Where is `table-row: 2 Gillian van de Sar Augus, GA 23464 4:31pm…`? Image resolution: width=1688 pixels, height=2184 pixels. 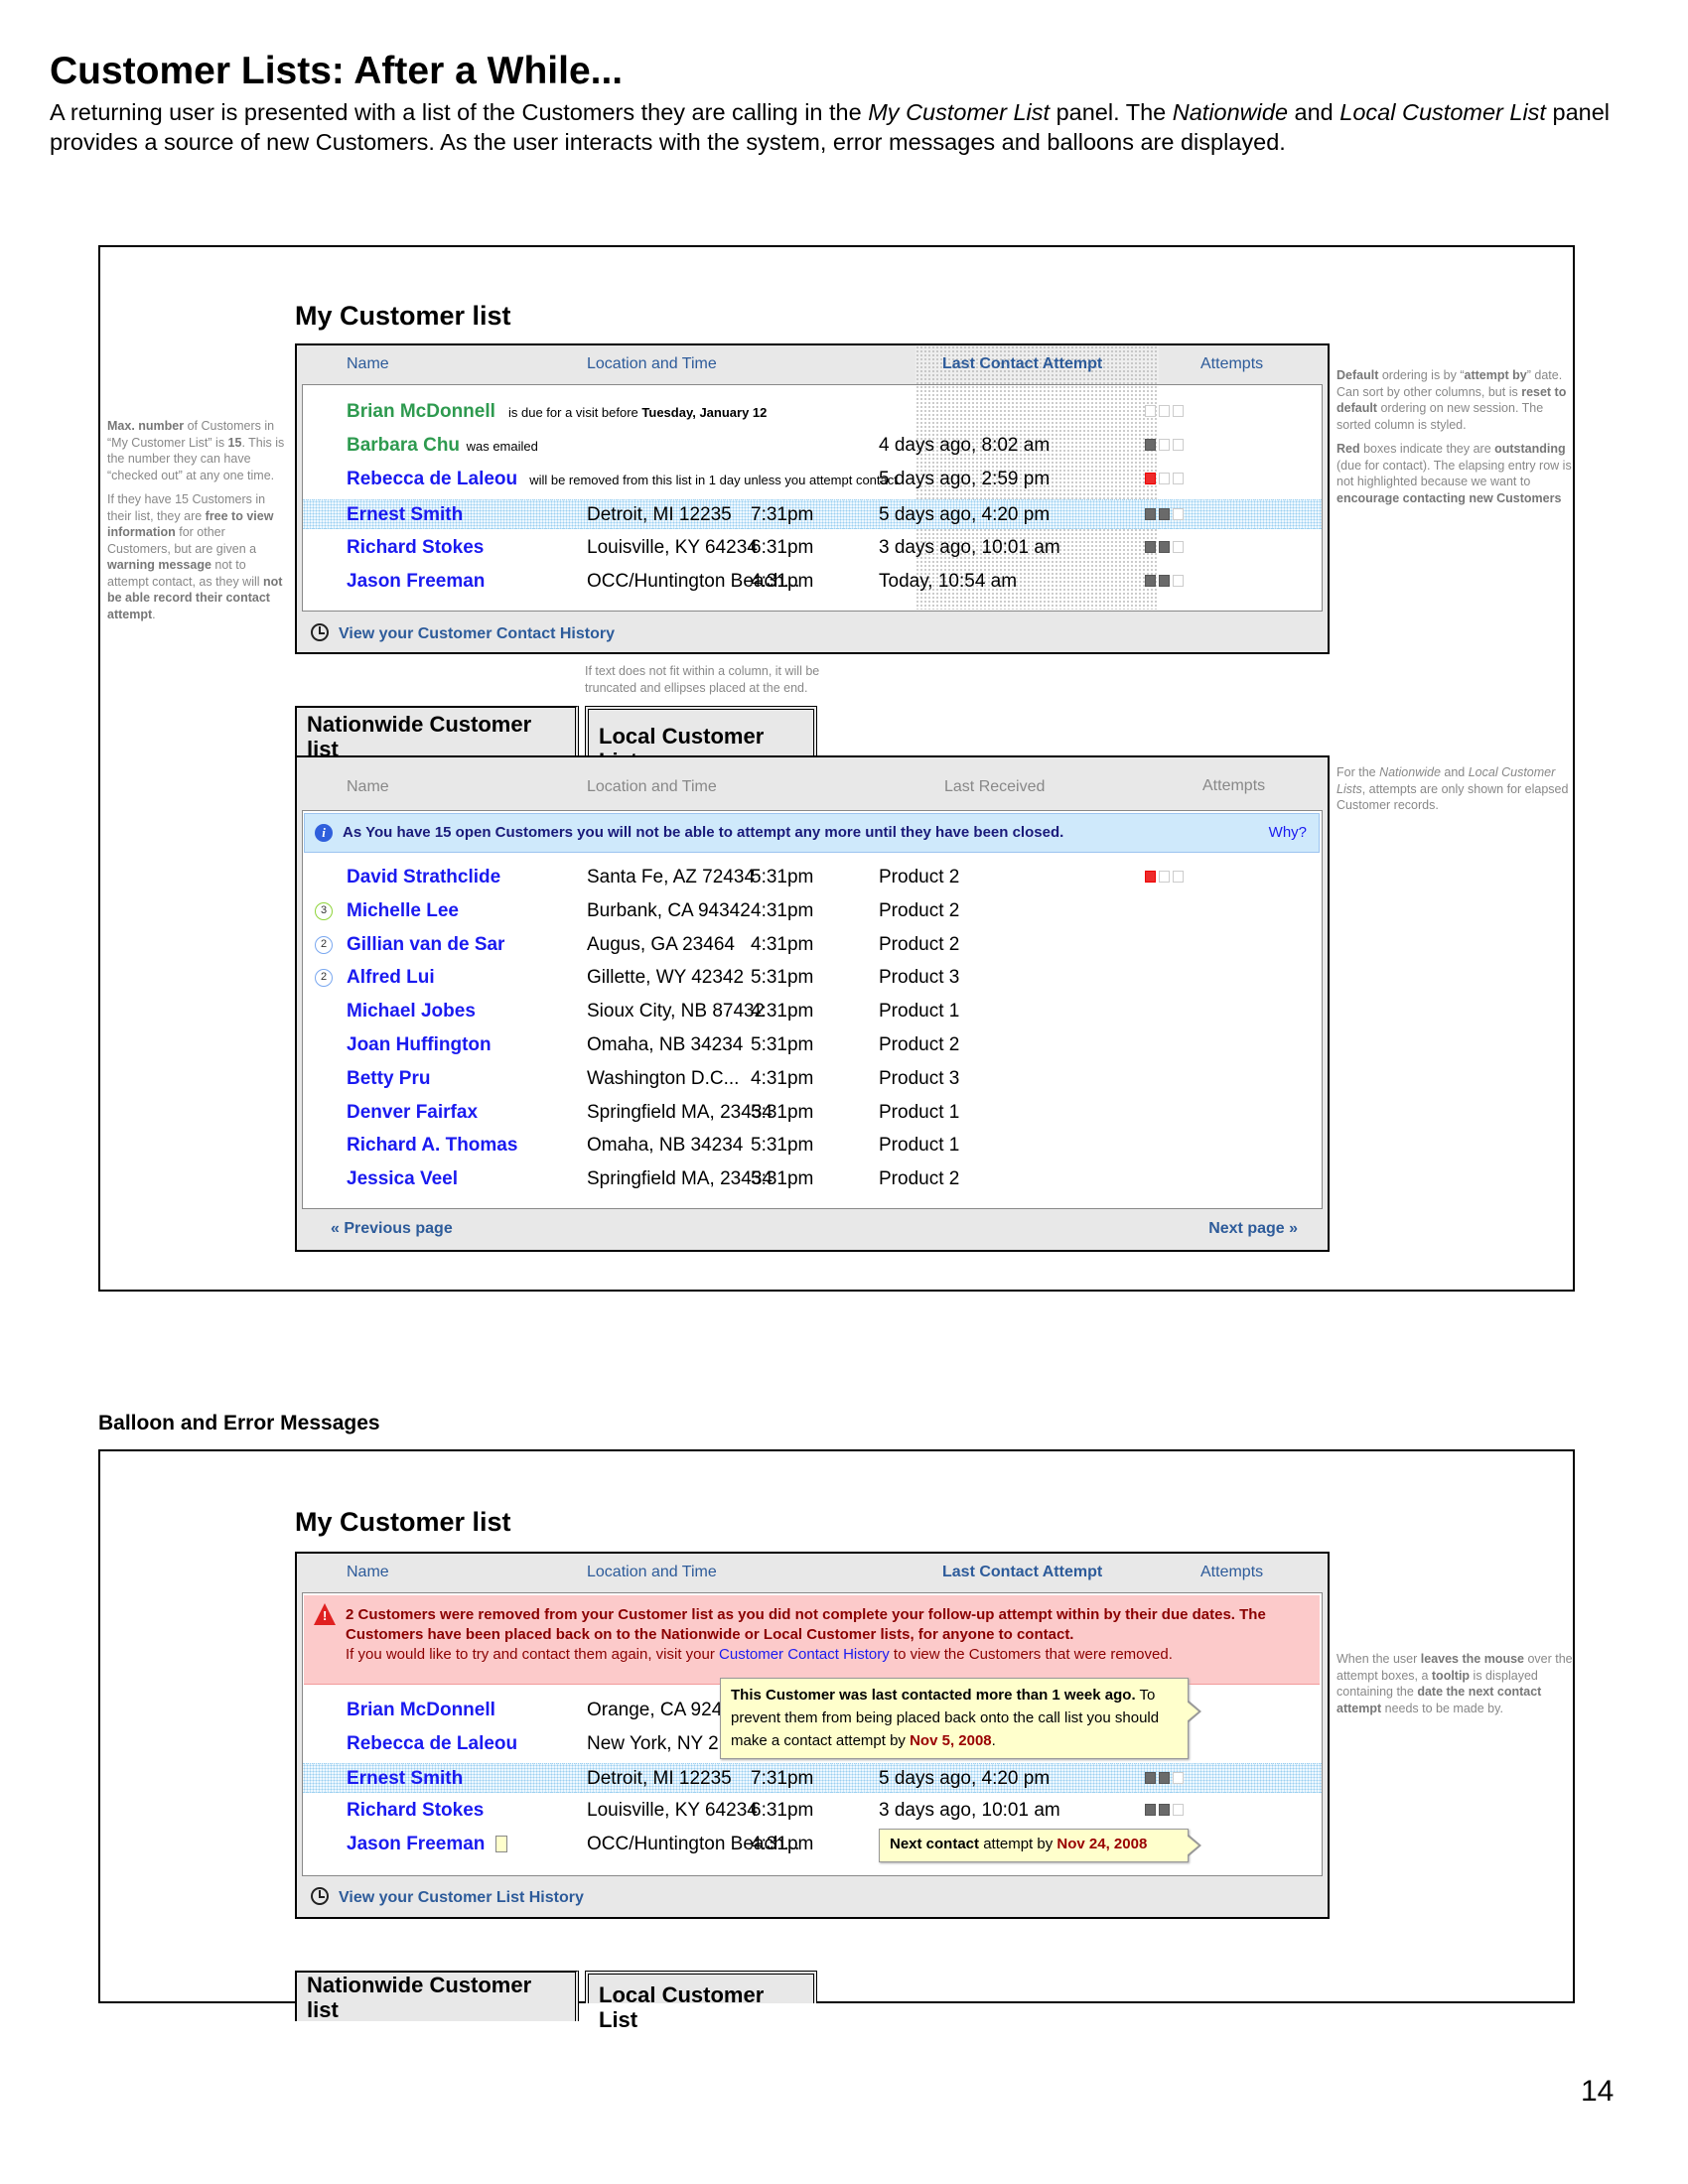
table-row: 2 Gillian van de Sar Augus, GA 23464 4:31pm… is located at coordinates (812, 945).